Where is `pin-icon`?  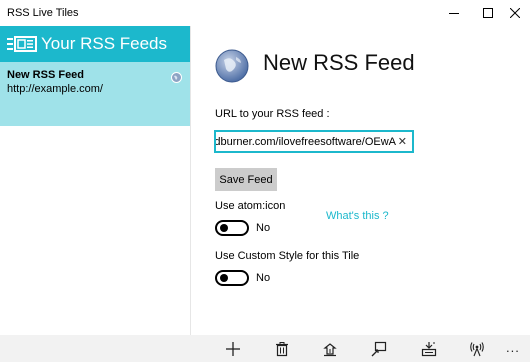
pin-icon is located at coordinates (330, 349).